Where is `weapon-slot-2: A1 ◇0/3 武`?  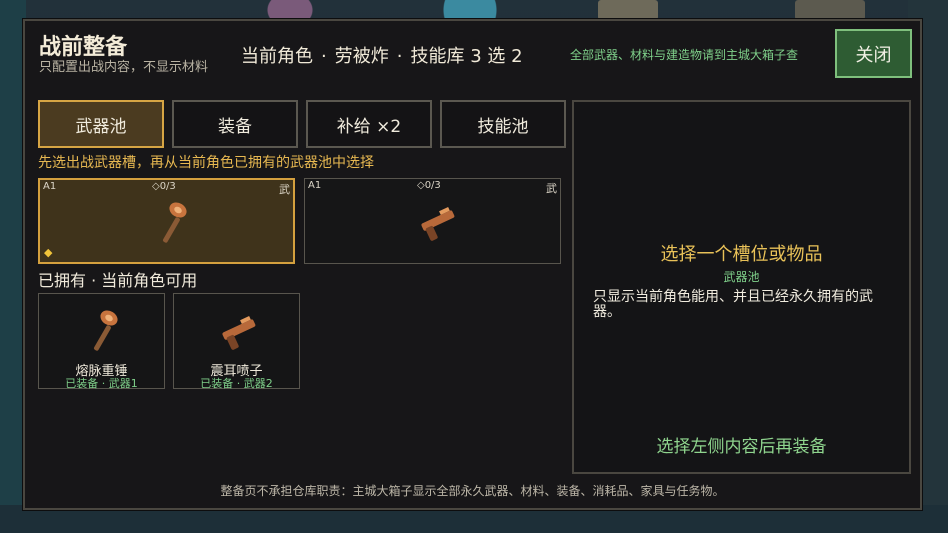
weapon-slot-2: A1 ◇0/3 武 is located at coordinates (432, 221).